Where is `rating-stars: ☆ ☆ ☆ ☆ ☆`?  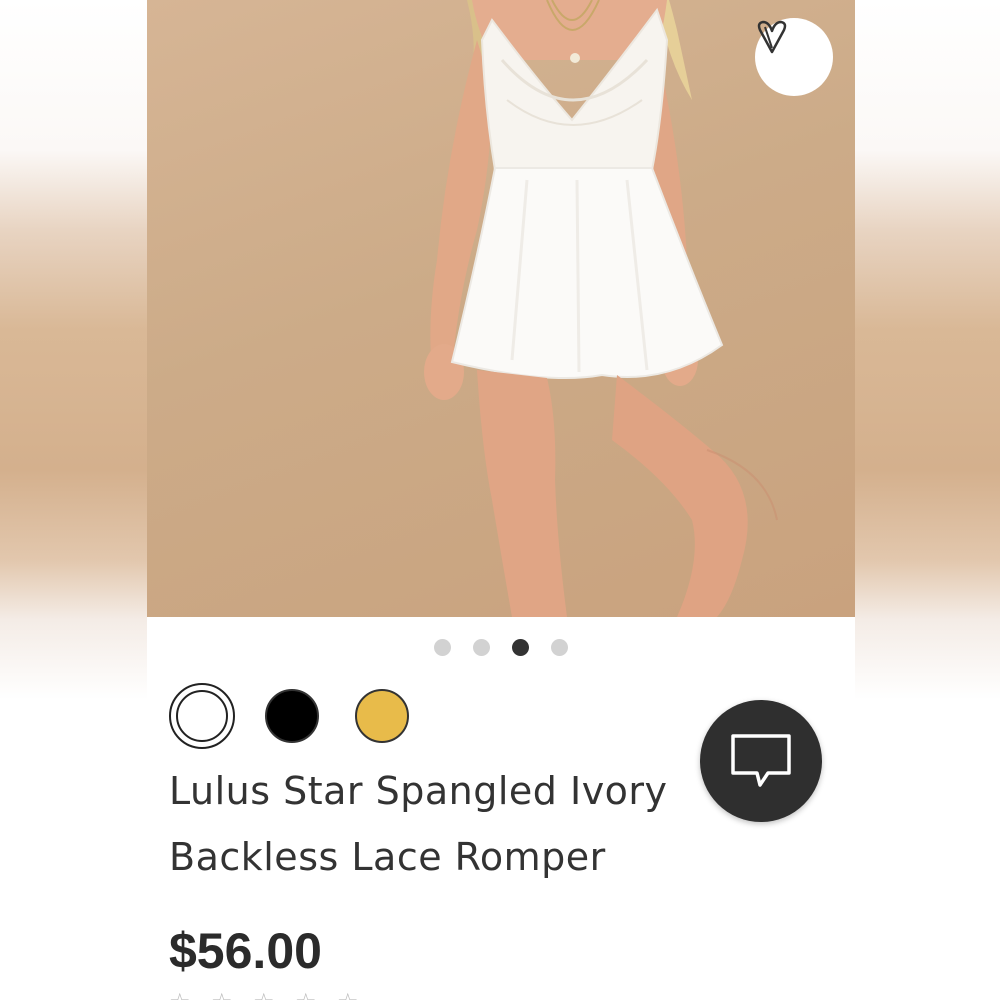 rating-stars: ☆ ☆ ☆ ☆ ☆ is located at coordinates (265, 995).